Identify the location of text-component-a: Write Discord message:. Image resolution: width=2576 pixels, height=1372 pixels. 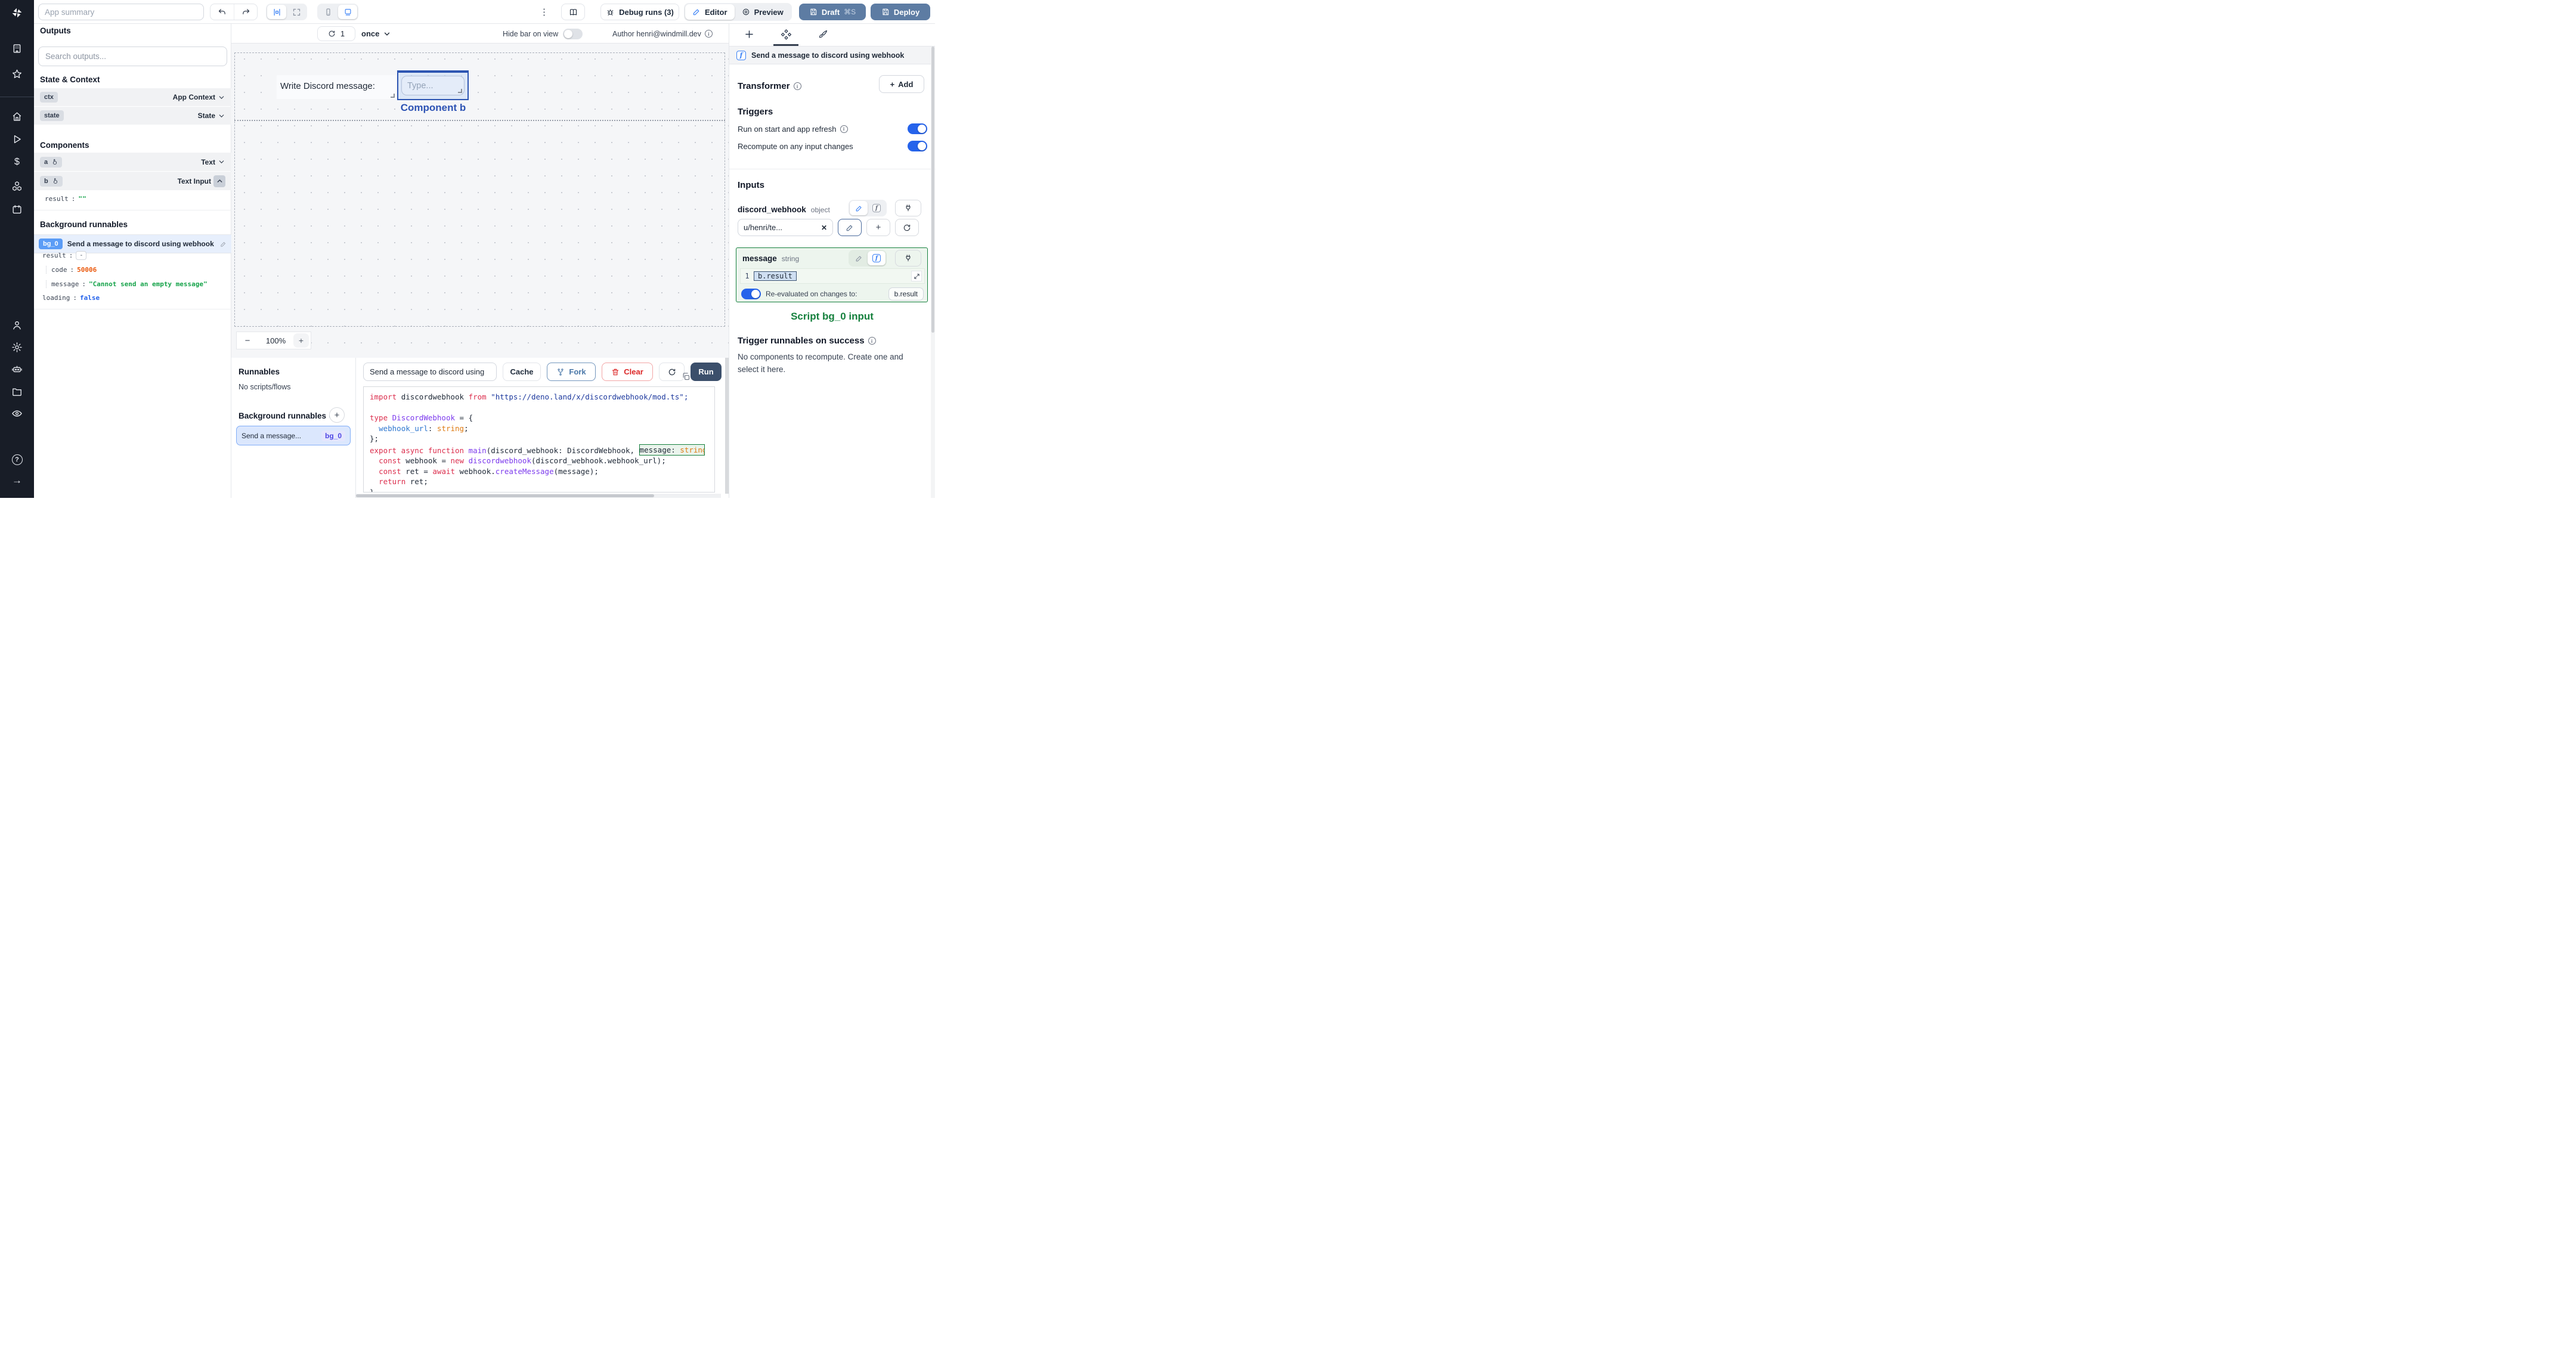
(337, 87).